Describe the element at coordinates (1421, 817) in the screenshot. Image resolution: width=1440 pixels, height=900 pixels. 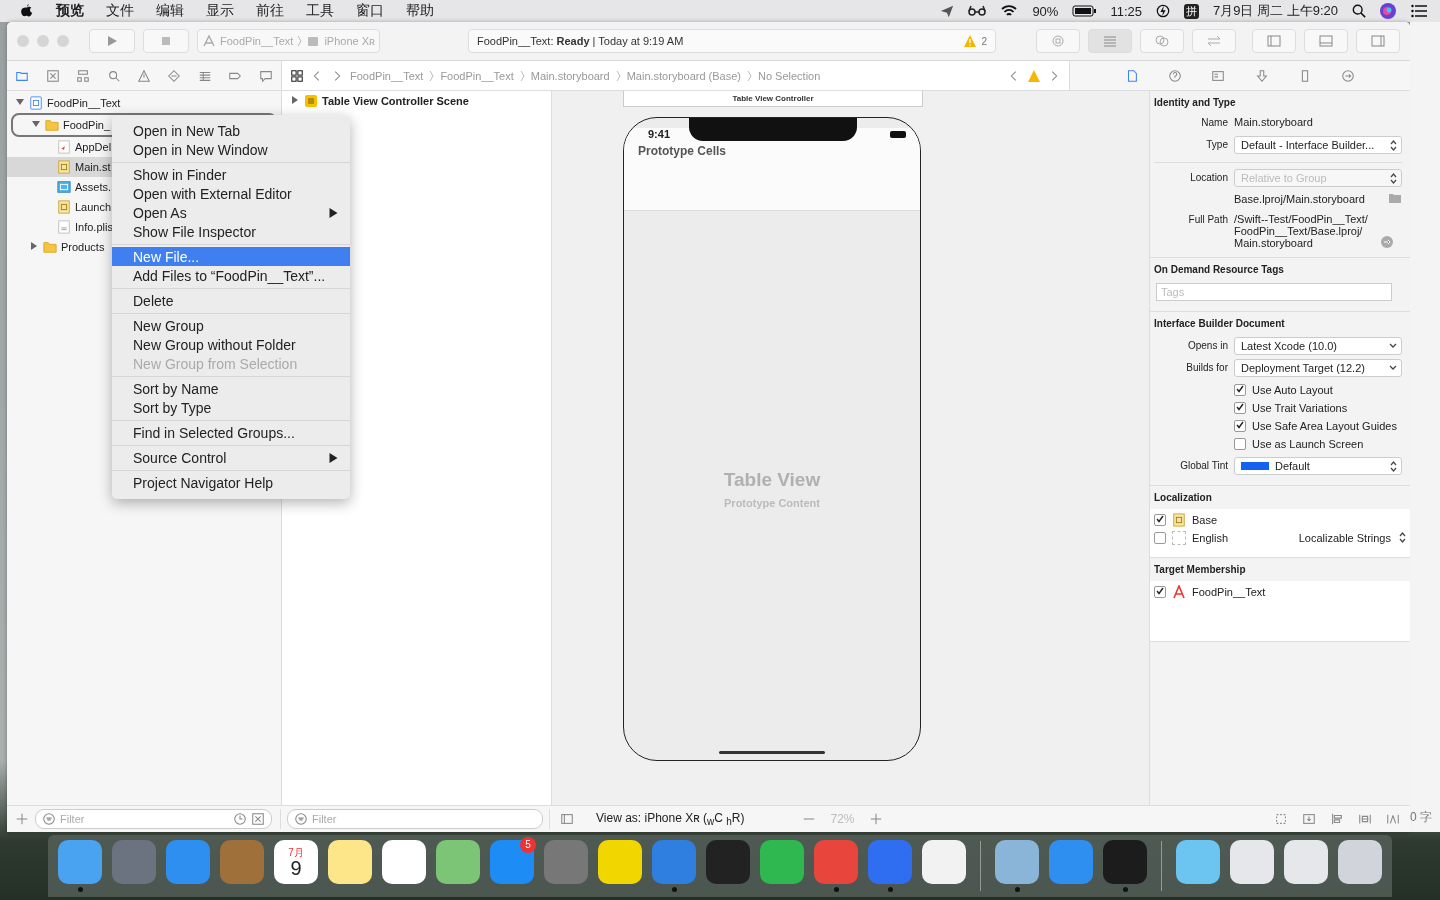
I see `background-window-text: 0 字` at that location.